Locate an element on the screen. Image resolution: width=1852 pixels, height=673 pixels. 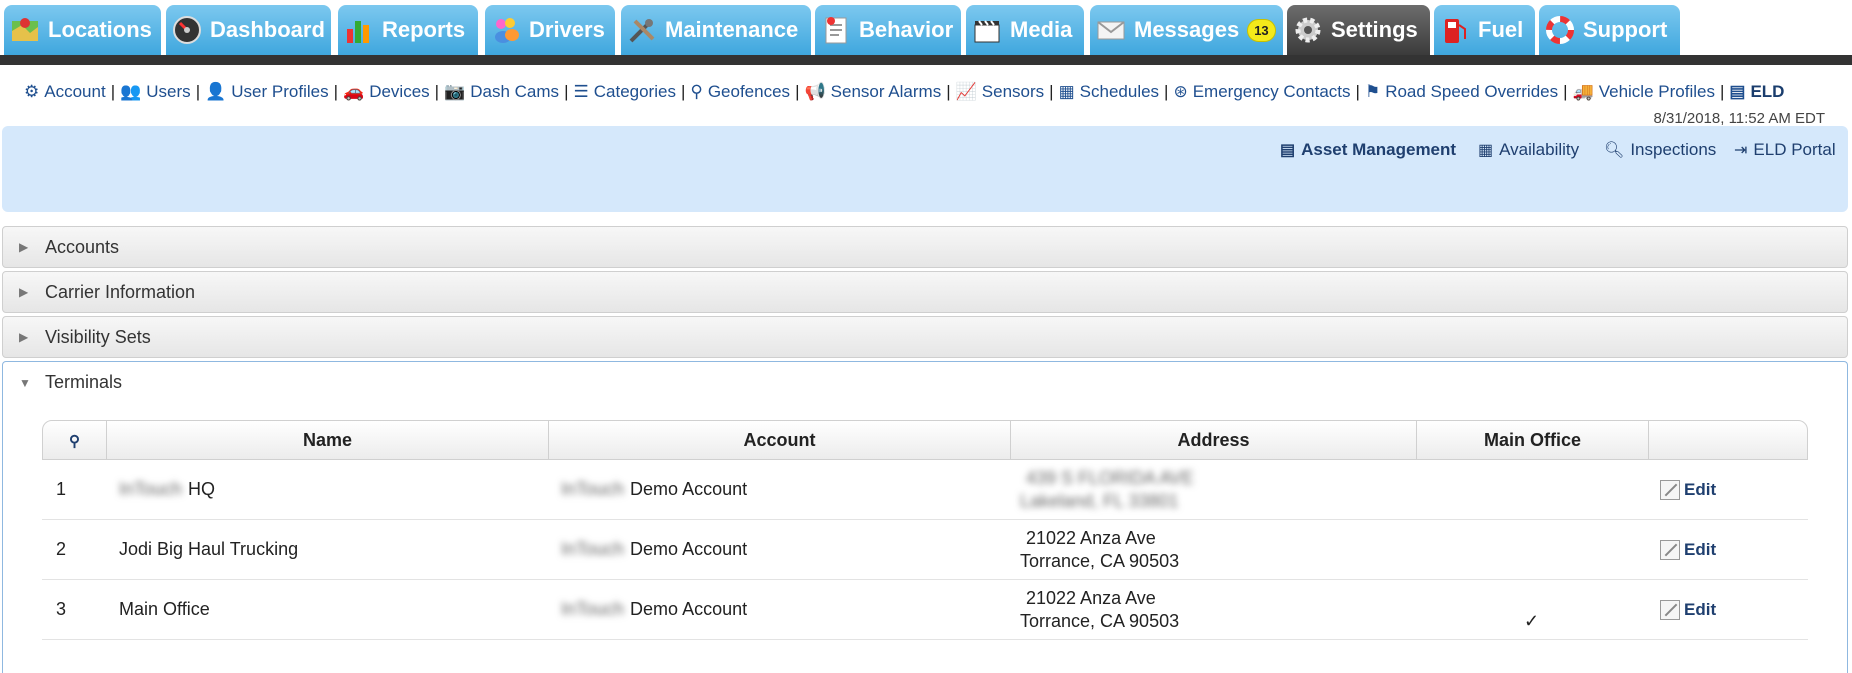
subnav-emergency-contacts: ⊛ Emergency Contacts is located at coordinates (1261, 92).